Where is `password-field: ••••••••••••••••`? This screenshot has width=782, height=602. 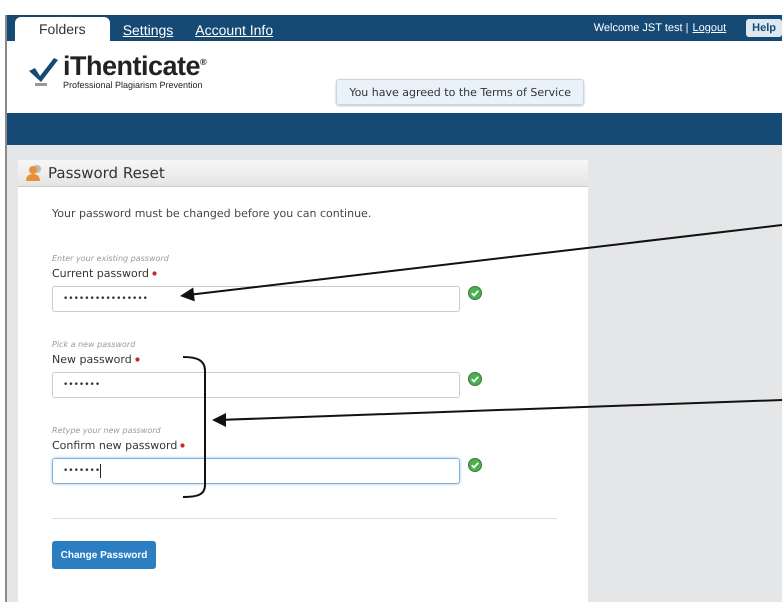 password-field: •••••••••••••••• is located at coordinates (256, 299).